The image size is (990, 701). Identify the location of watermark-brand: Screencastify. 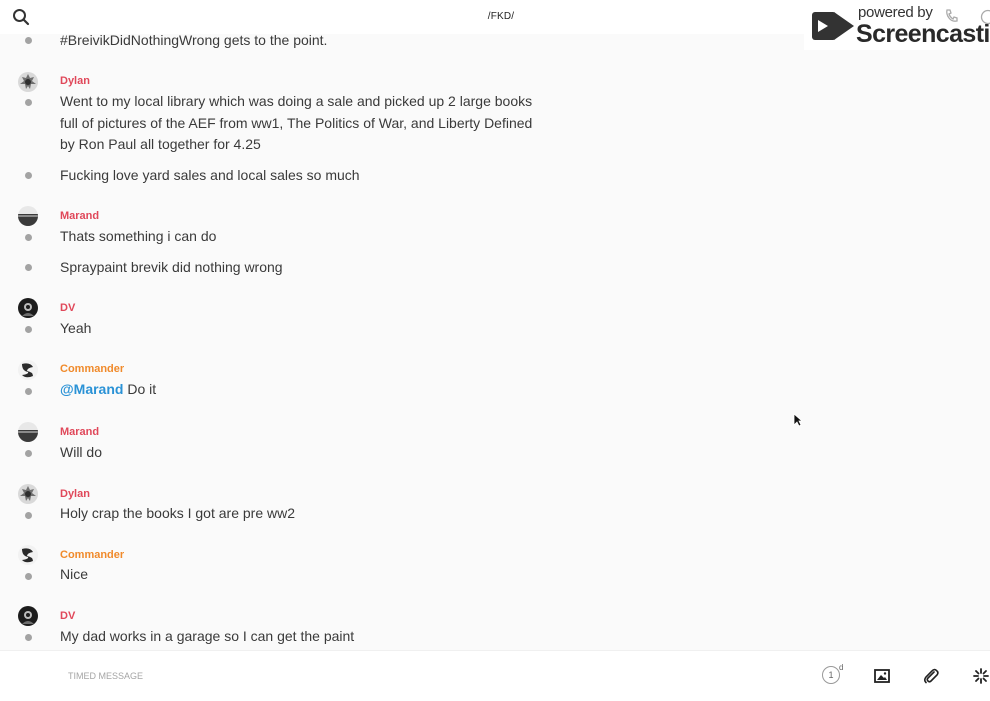
(923, 34).